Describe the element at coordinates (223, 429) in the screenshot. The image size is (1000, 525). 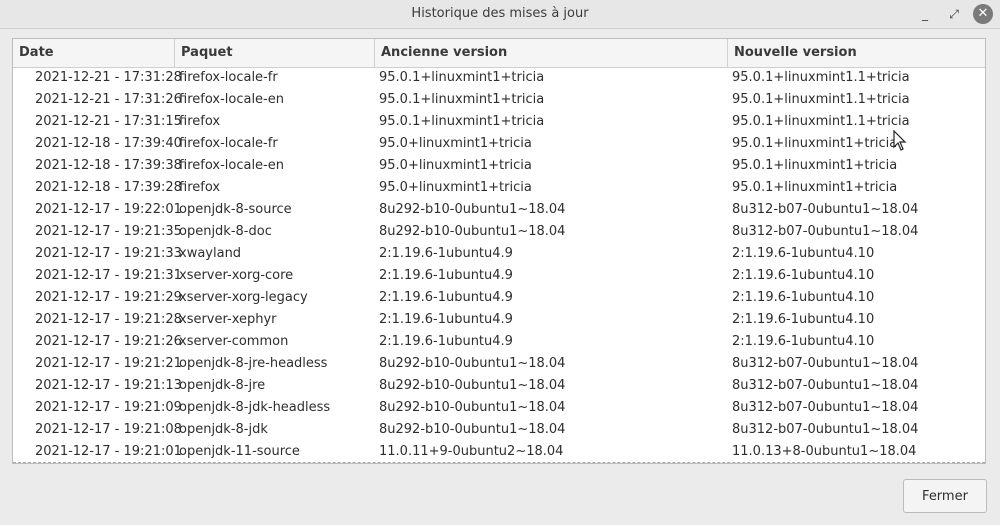
I see `package-cell: openjdk-8-jdk` at that location.